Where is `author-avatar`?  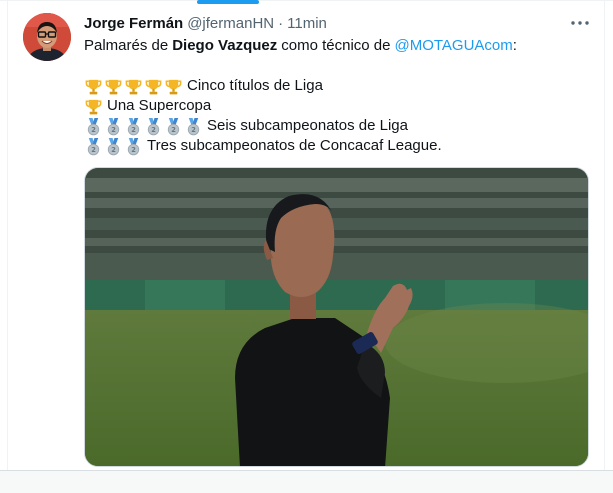 author-avatar is located at coordinates (47, 37).